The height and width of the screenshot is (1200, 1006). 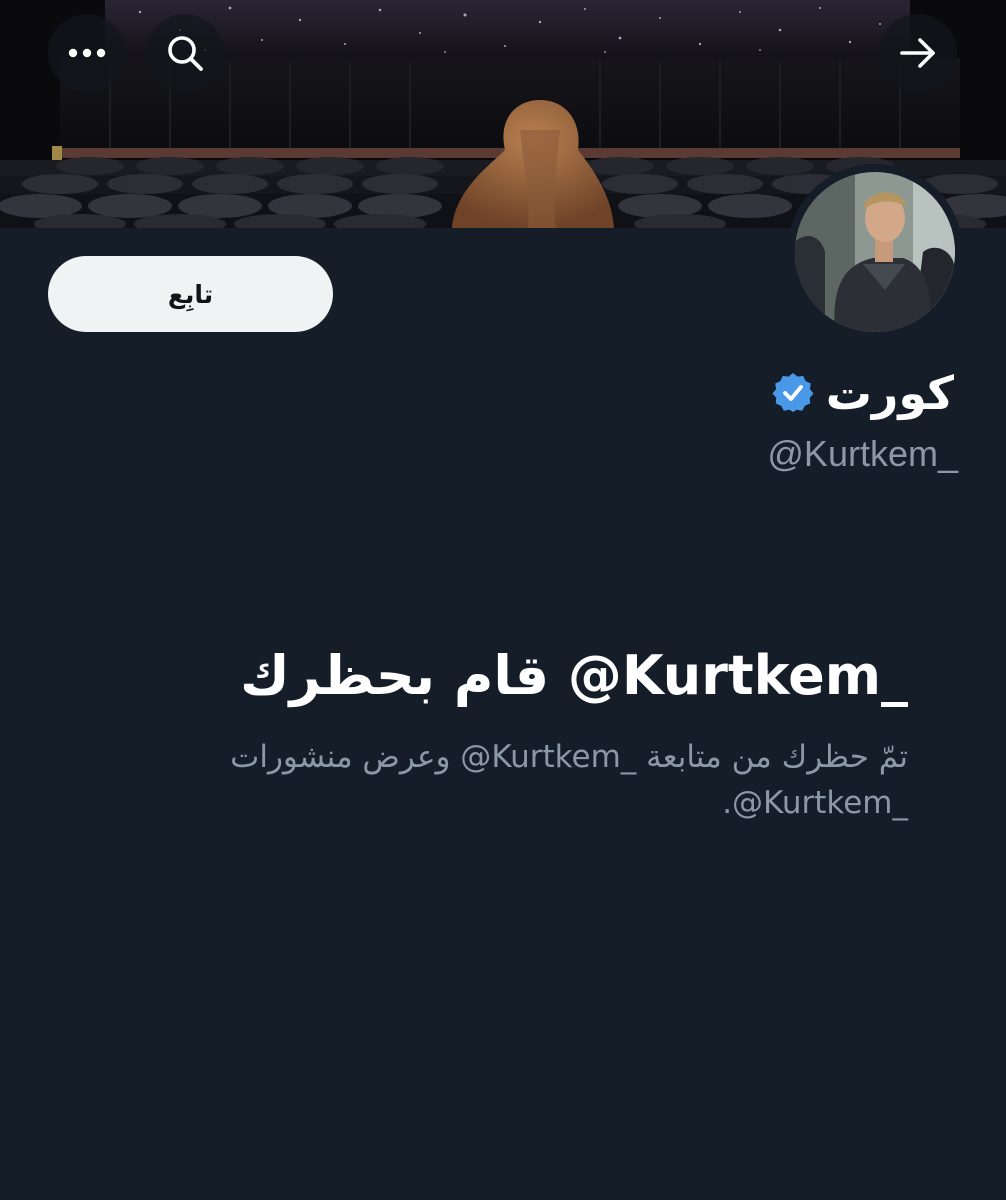 I want to click on more-dots-icon, so click(x=87, y=53).